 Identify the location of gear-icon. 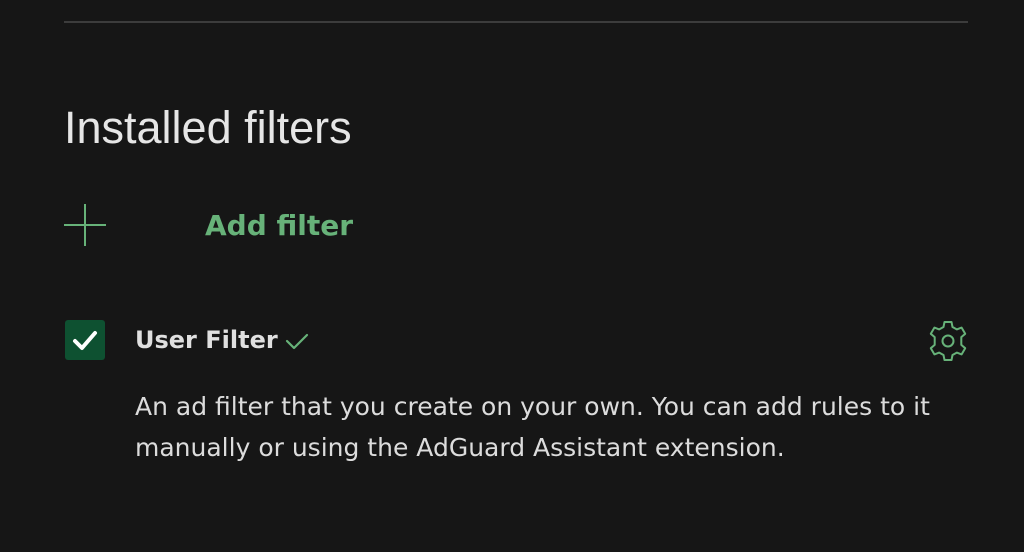
(948, 341).